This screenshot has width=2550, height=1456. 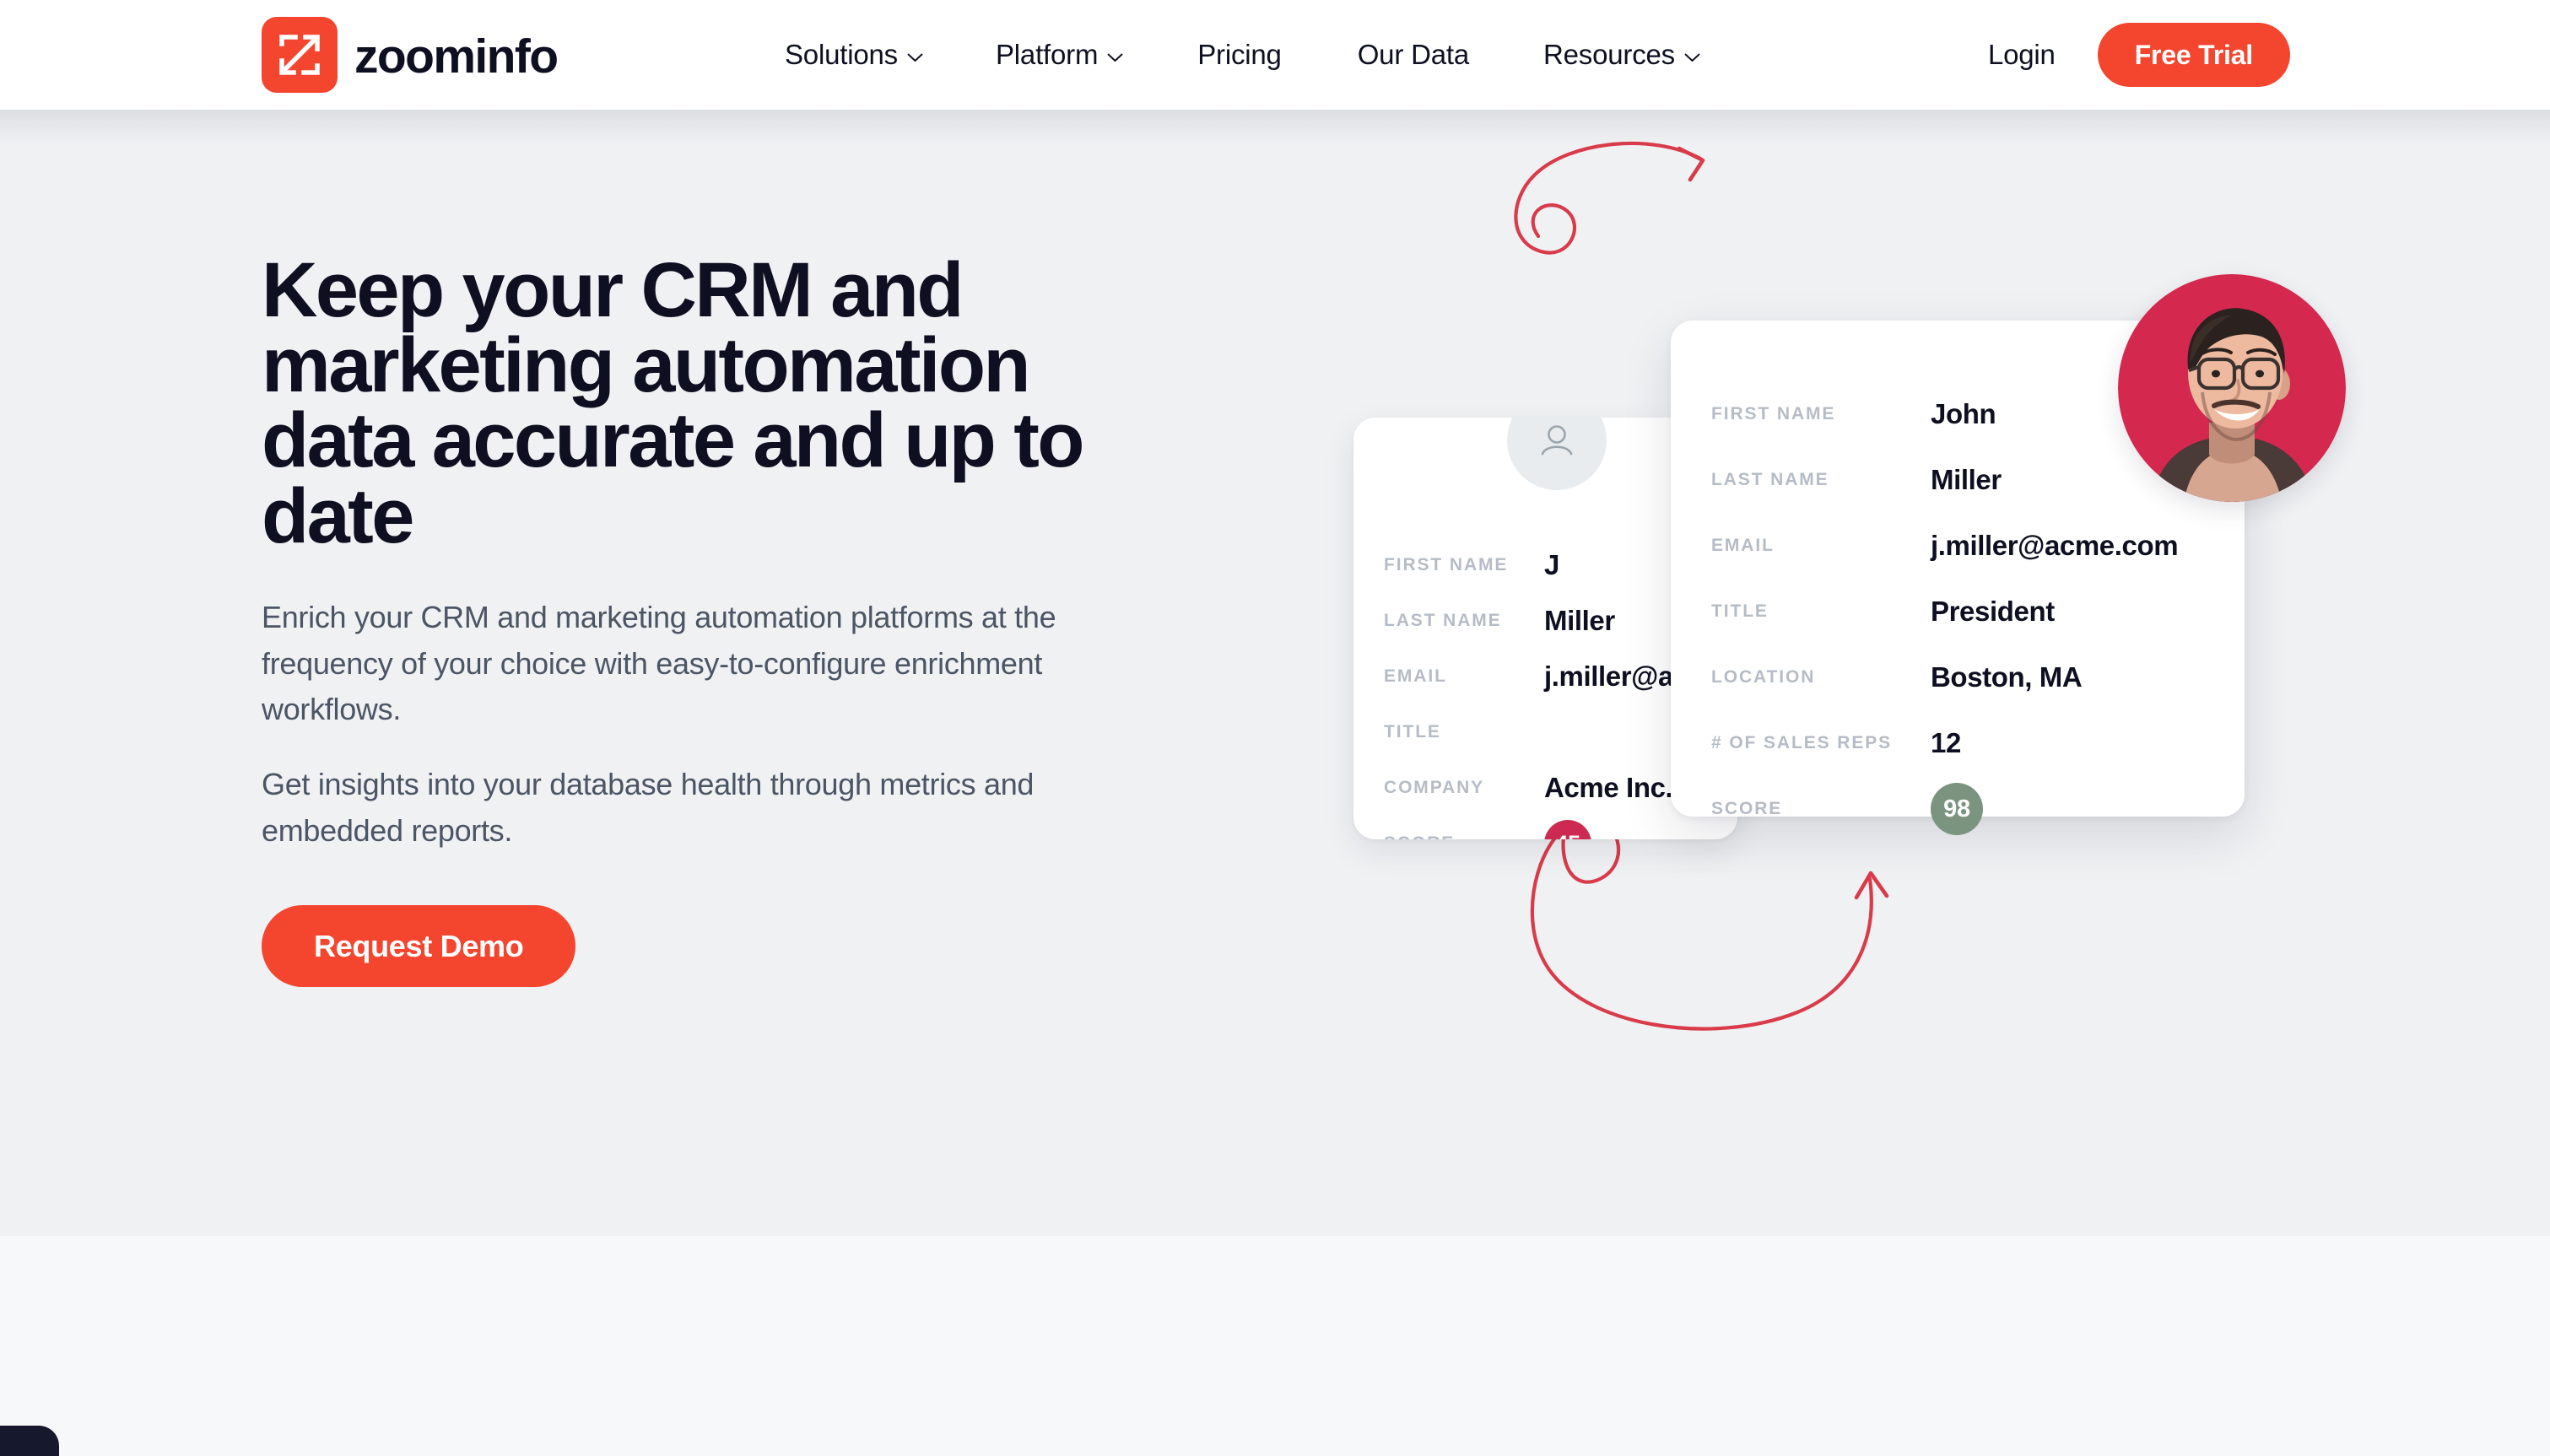 I want to click on nav-item-label: Our Data, so click(x=1413, y=54).